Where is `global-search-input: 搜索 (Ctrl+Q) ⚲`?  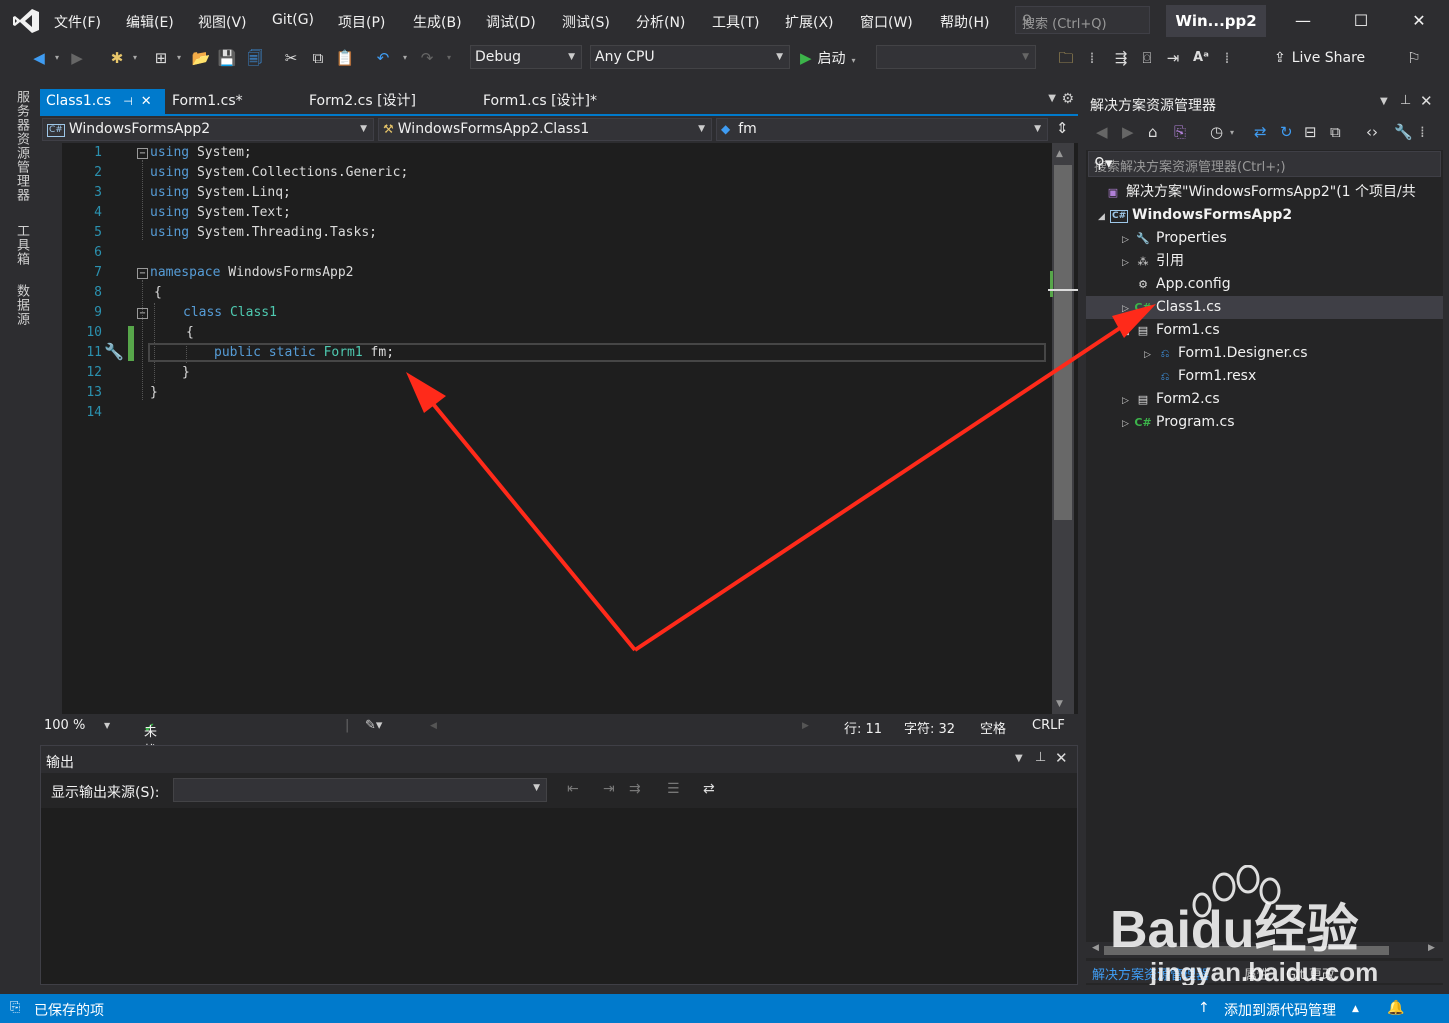
global-search-input: 搜索 (Ctrl+Q) ⚲ is located at coordinates (1082, 20).